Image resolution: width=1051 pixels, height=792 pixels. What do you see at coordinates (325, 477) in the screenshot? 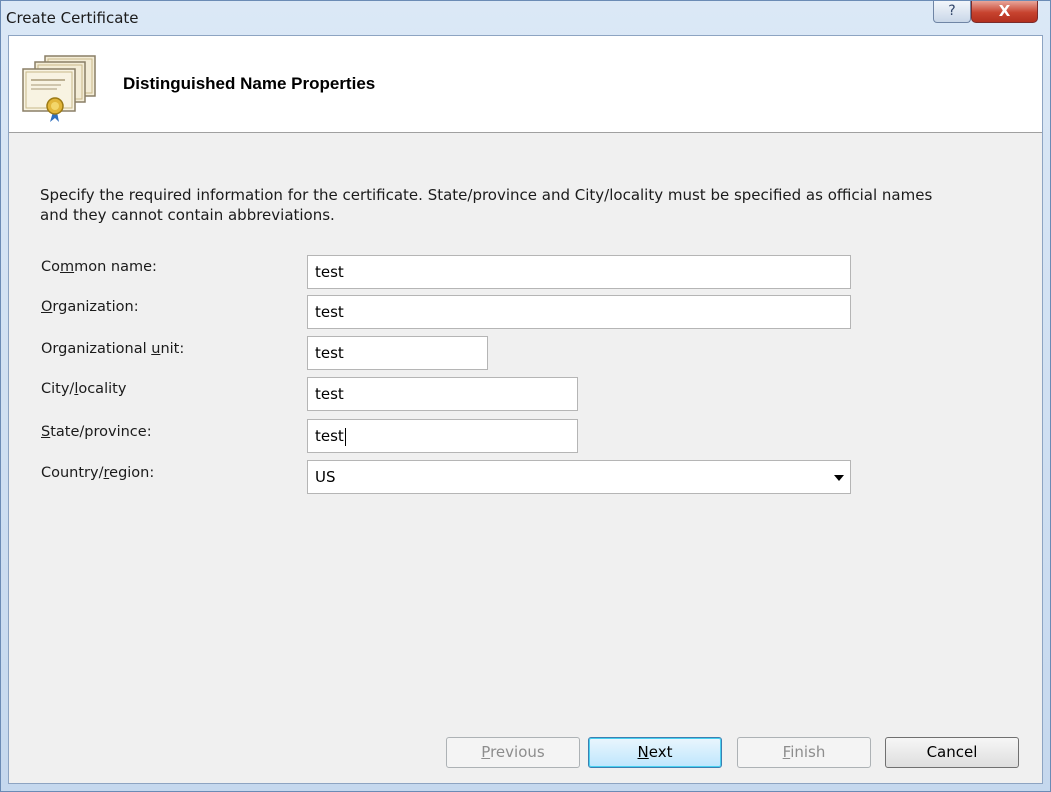
I see `country-region-value: US` at bounding box center [325, 477].